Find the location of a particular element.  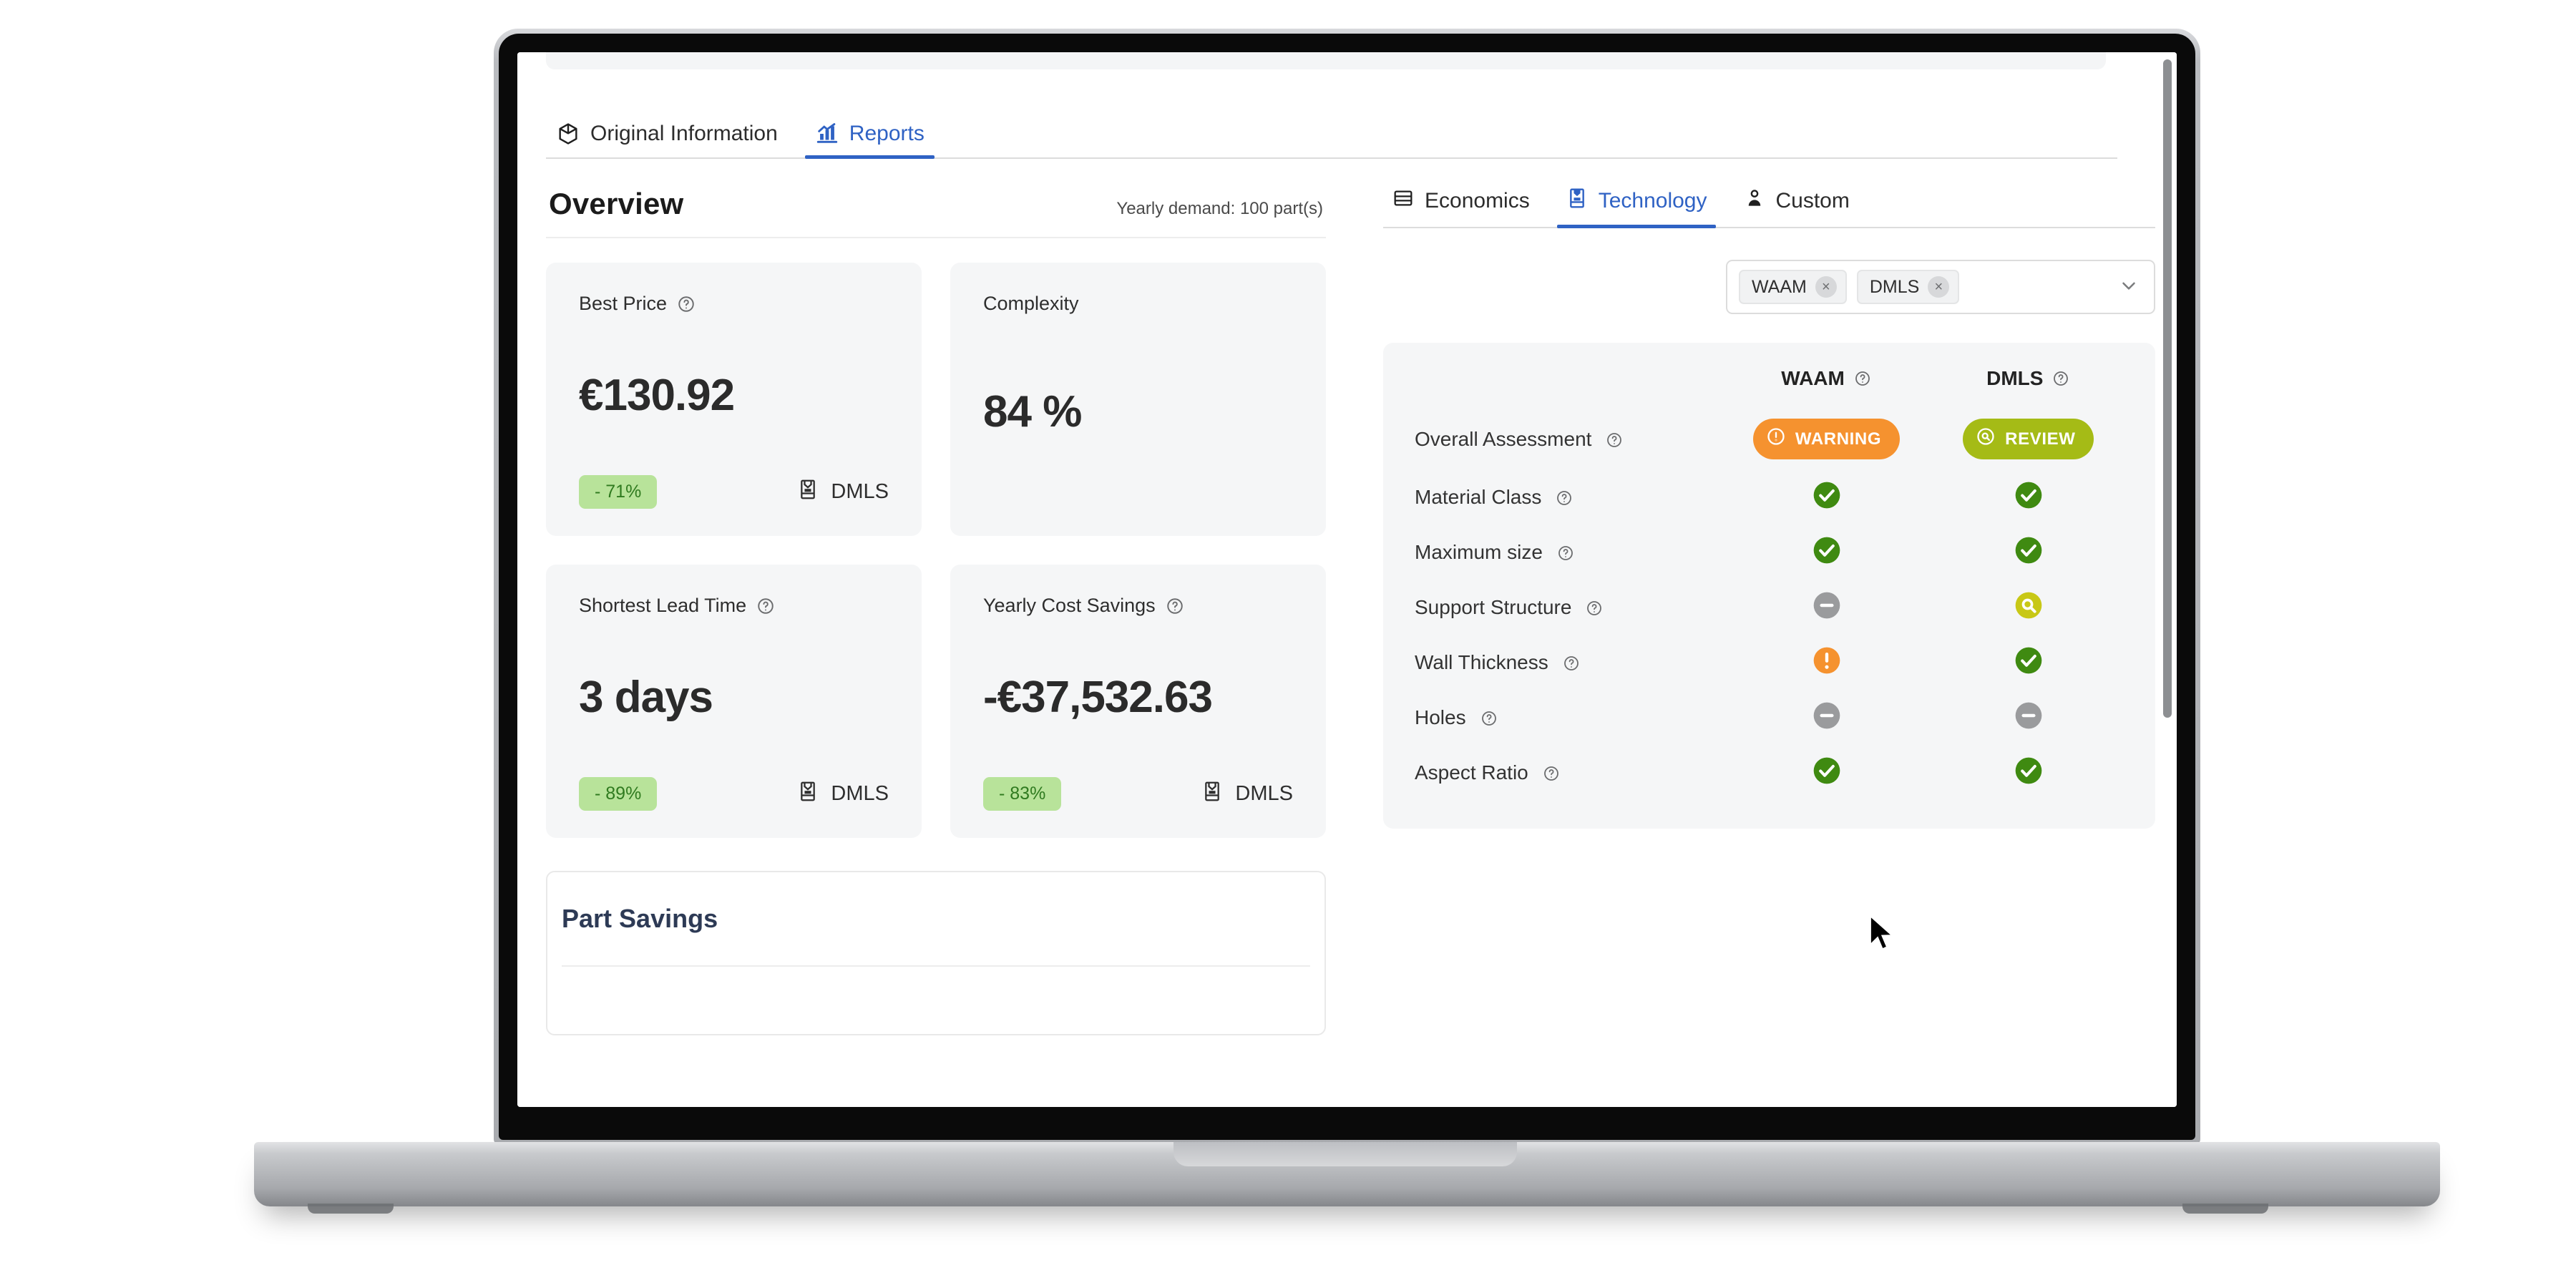

tab-label: Custom is located at coordinates (1813, 201).